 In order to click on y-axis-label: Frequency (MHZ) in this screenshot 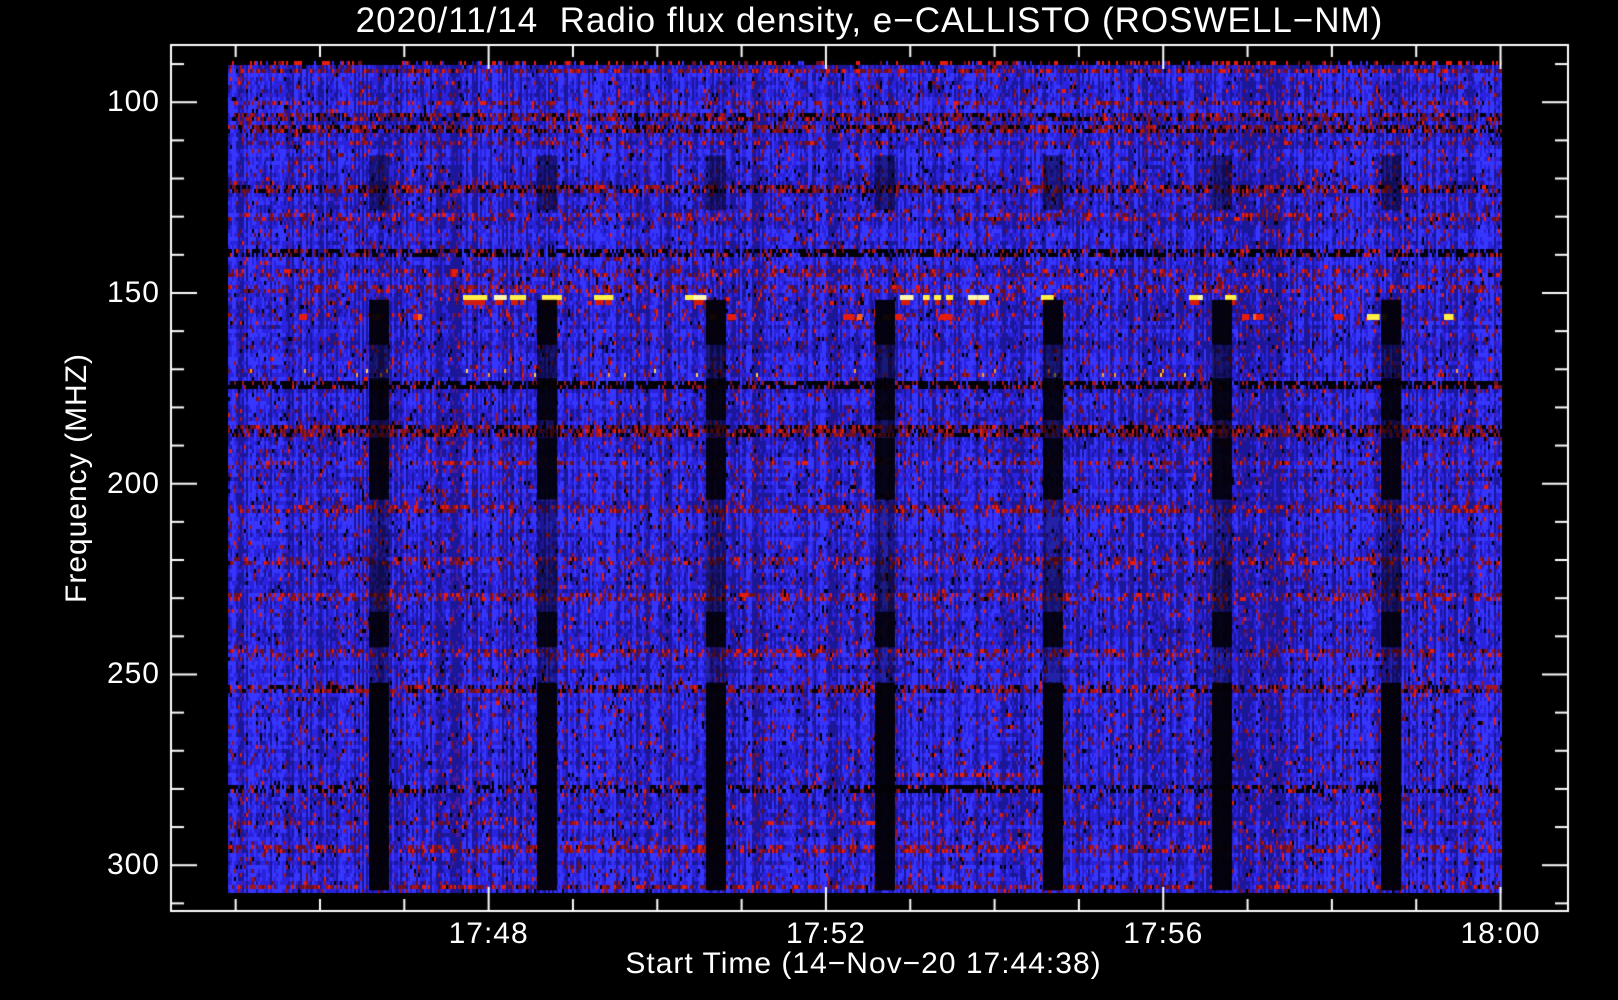, I will do `click(76, 478)`.